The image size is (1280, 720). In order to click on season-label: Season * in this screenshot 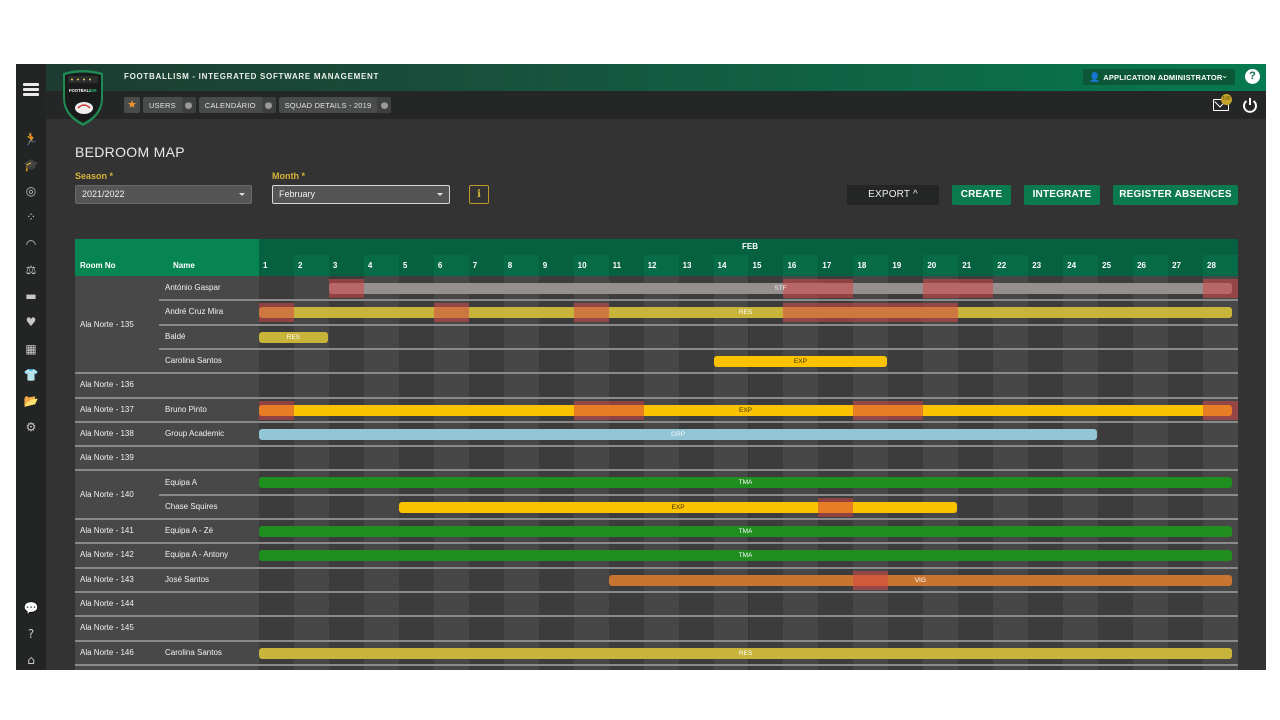, I will do `click(94, 176)`.